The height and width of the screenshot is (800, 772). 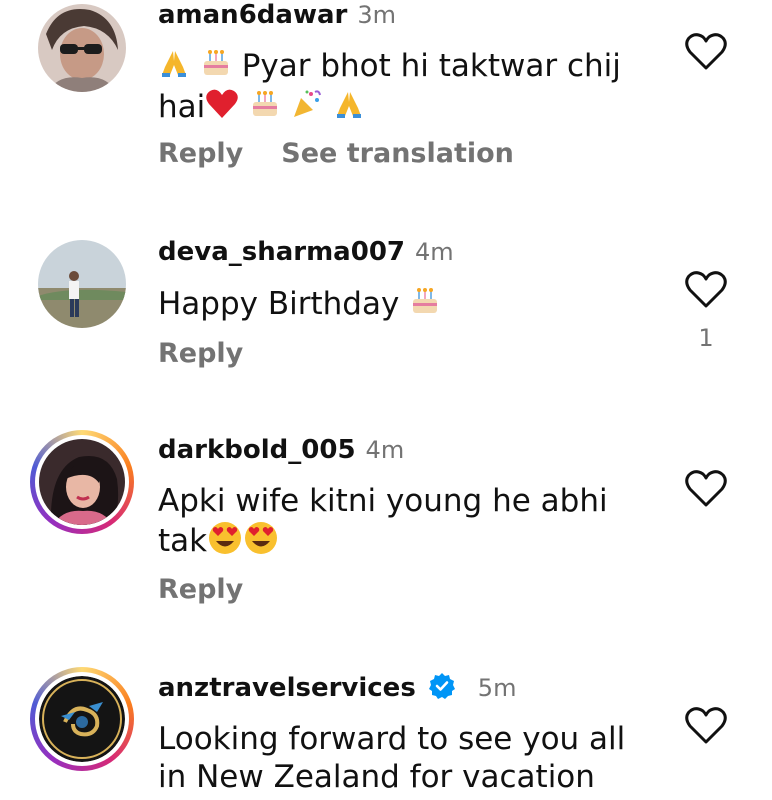 What do you see at coordinates (397, 153) in the screenshot?
I see `see-translation-button: See translation` at bounding box center [397, 153].